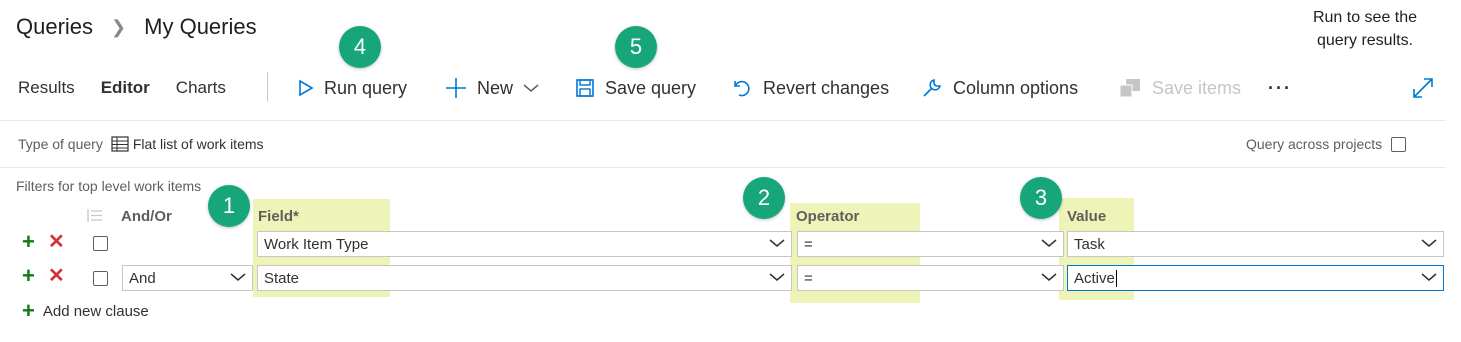 The image size is (1461, 342). I want to click on add-new-clause-label: Add new clause, so click(95, 311).